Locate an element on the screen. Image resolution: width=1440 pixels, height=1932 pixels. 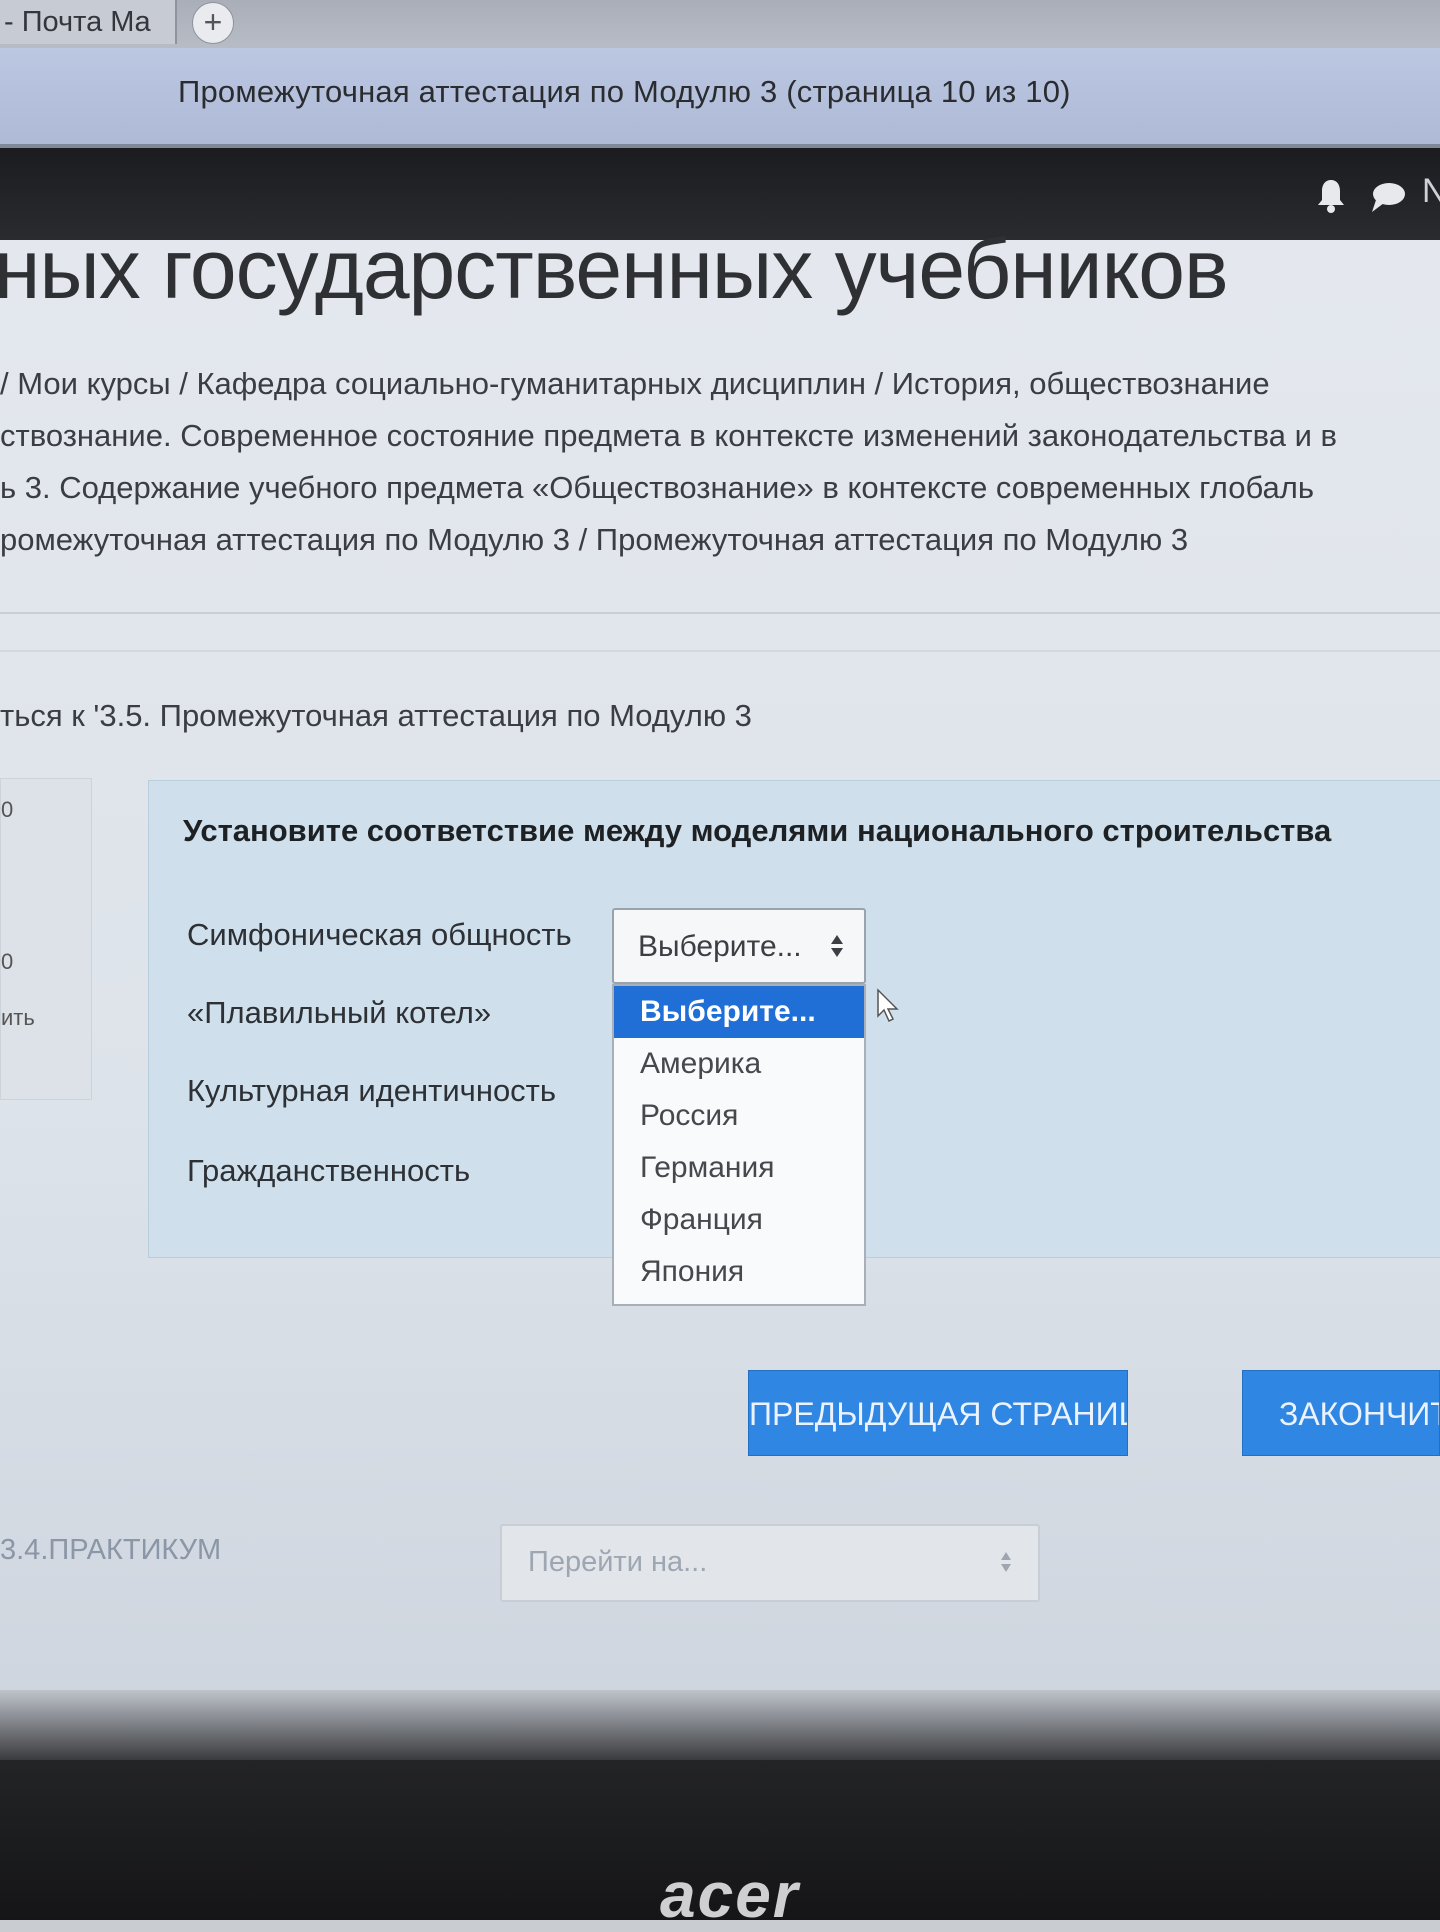
course-title: ных государственных учебников is located at coordinates (614, 269).